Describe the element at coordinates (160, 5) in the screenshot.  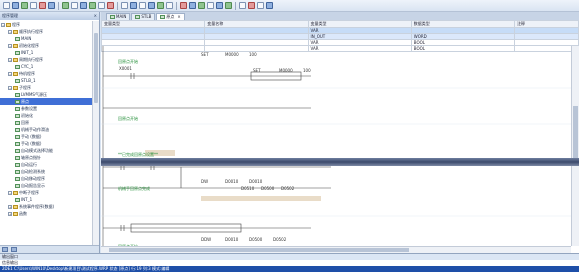
I see `offline-icon` at that location.